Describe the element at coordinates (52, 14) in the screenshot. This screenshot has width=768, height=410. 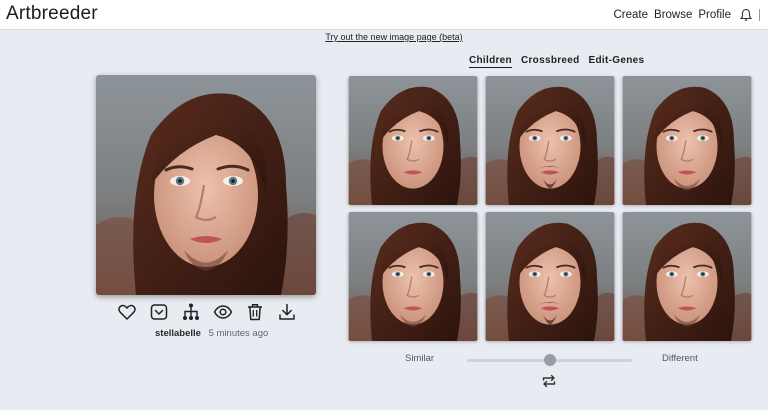
I see `logo: Artbreeder` at that location.